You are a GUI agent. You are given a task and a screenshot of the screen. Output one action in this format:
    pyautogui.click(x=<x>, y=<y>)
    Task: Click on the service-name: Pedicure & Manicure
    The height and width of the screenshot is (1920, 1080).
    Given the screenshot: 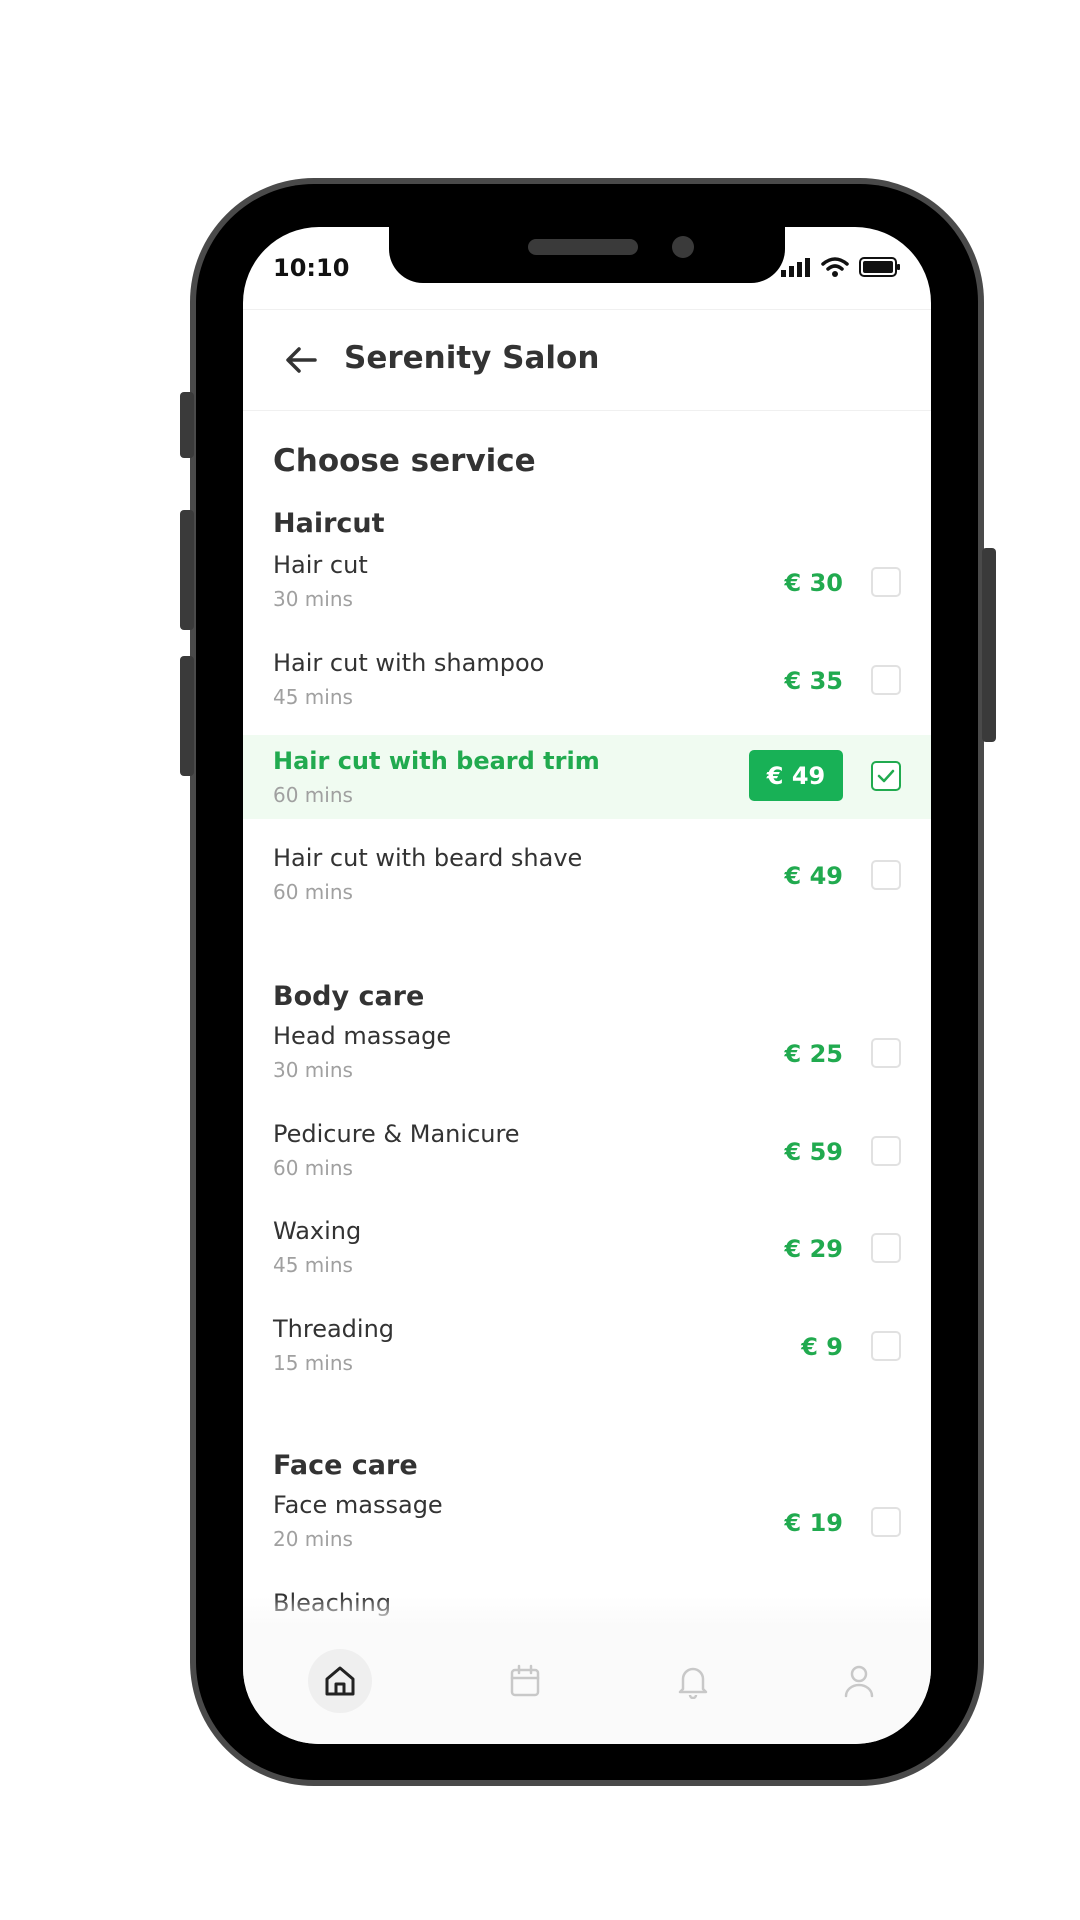 What is the action you would take?
    pyautogui.click(x=396, y=1134)
    